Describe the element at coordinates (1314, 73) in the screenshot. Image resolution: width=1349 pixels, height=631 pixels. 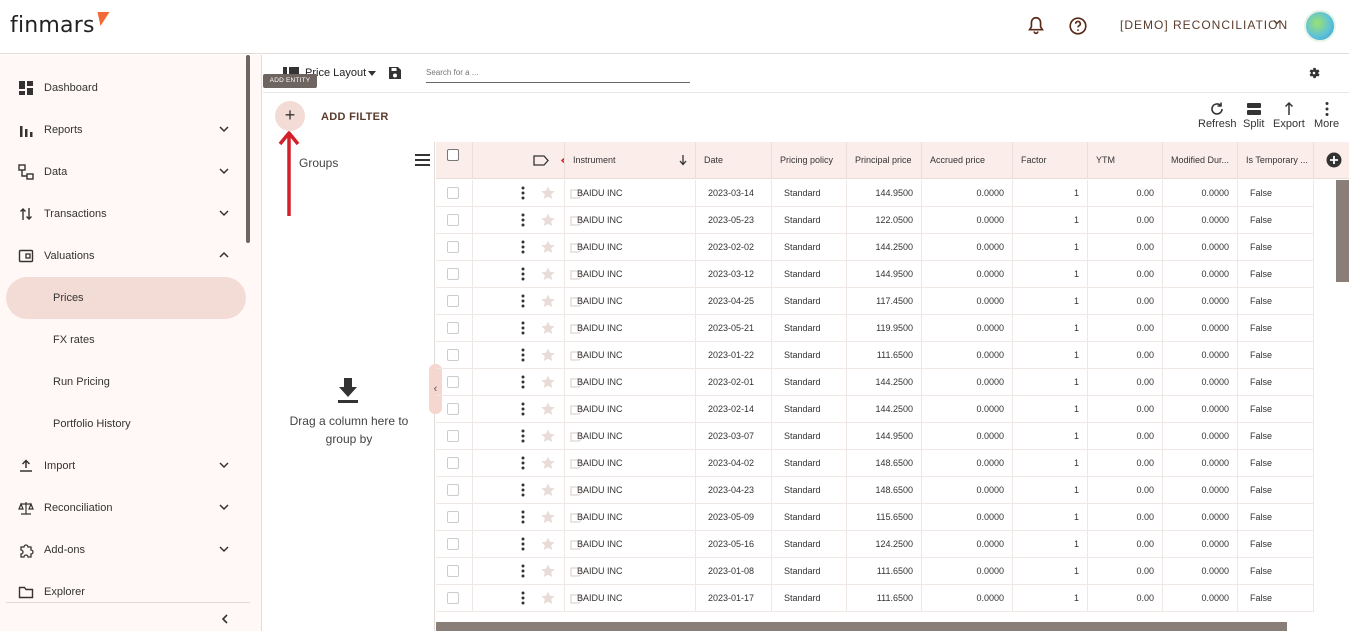
I see `settings-gear-icon` at that location.